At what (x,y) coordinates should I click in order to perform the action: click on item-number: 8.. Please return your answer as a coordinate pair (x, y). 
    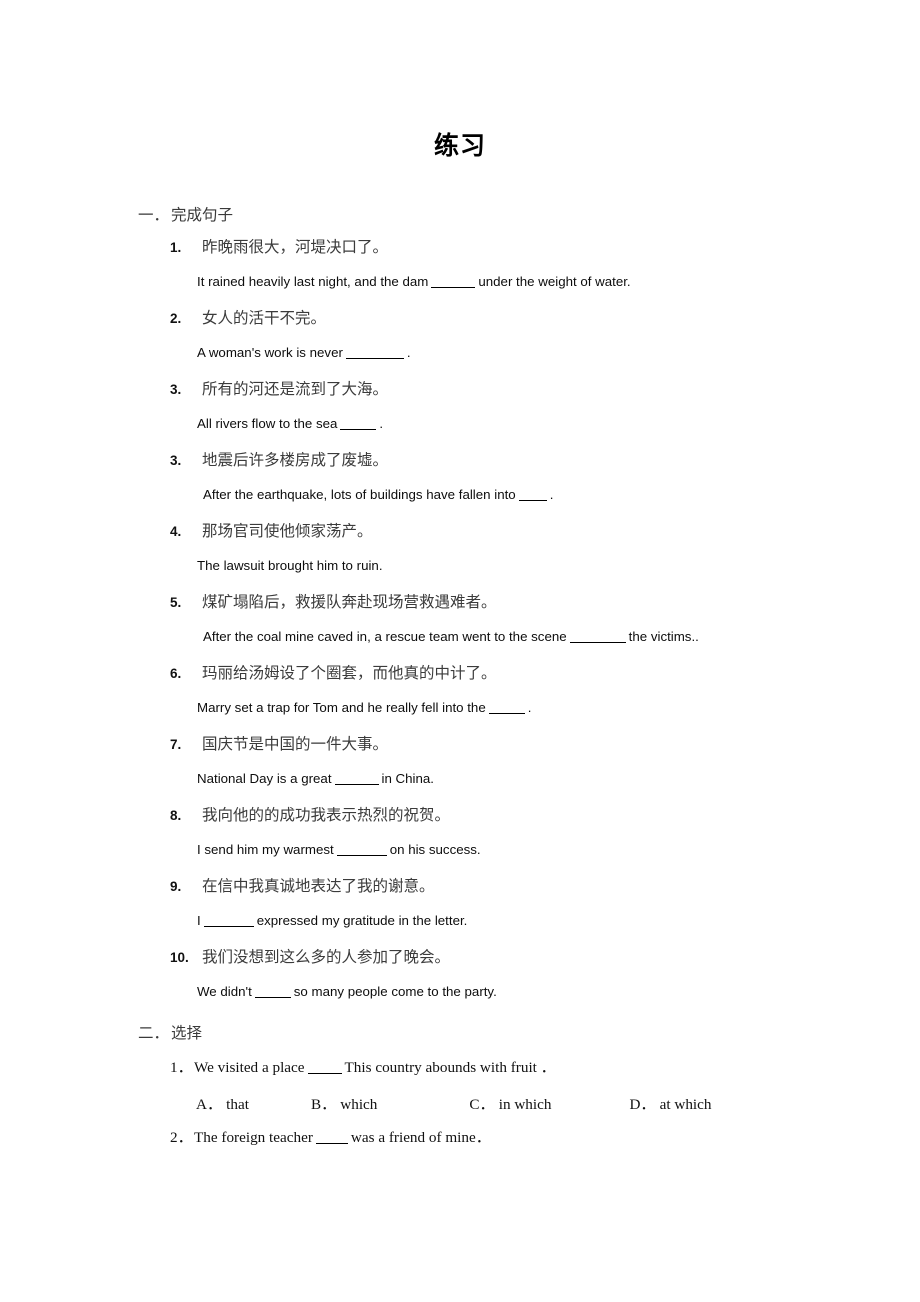
    Looking at the image, I should click on (176, 815).